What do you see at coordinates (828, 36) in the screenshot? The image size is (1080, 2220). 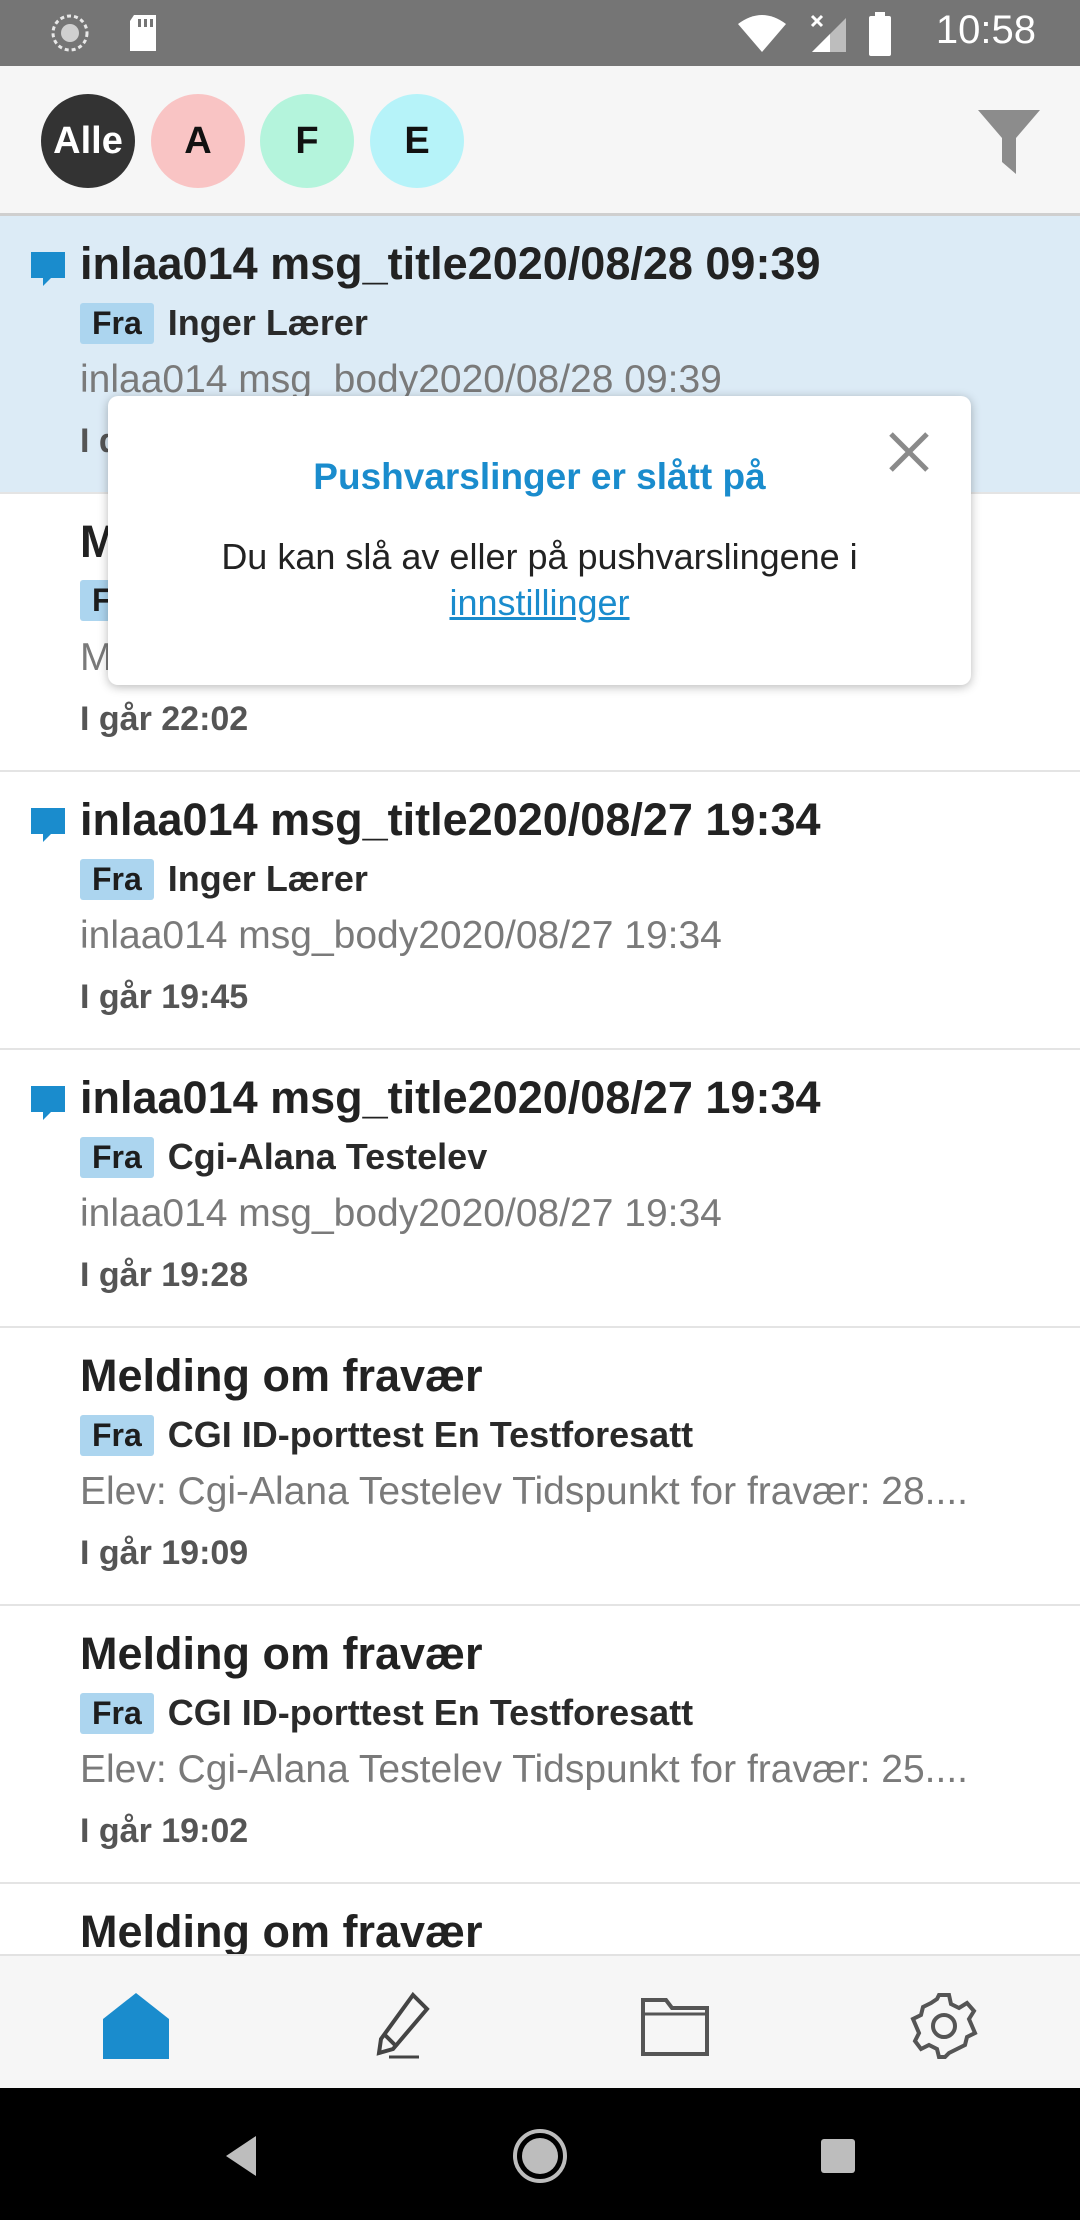 I see `cell-signal-icon` at bounding box center [828, 36].